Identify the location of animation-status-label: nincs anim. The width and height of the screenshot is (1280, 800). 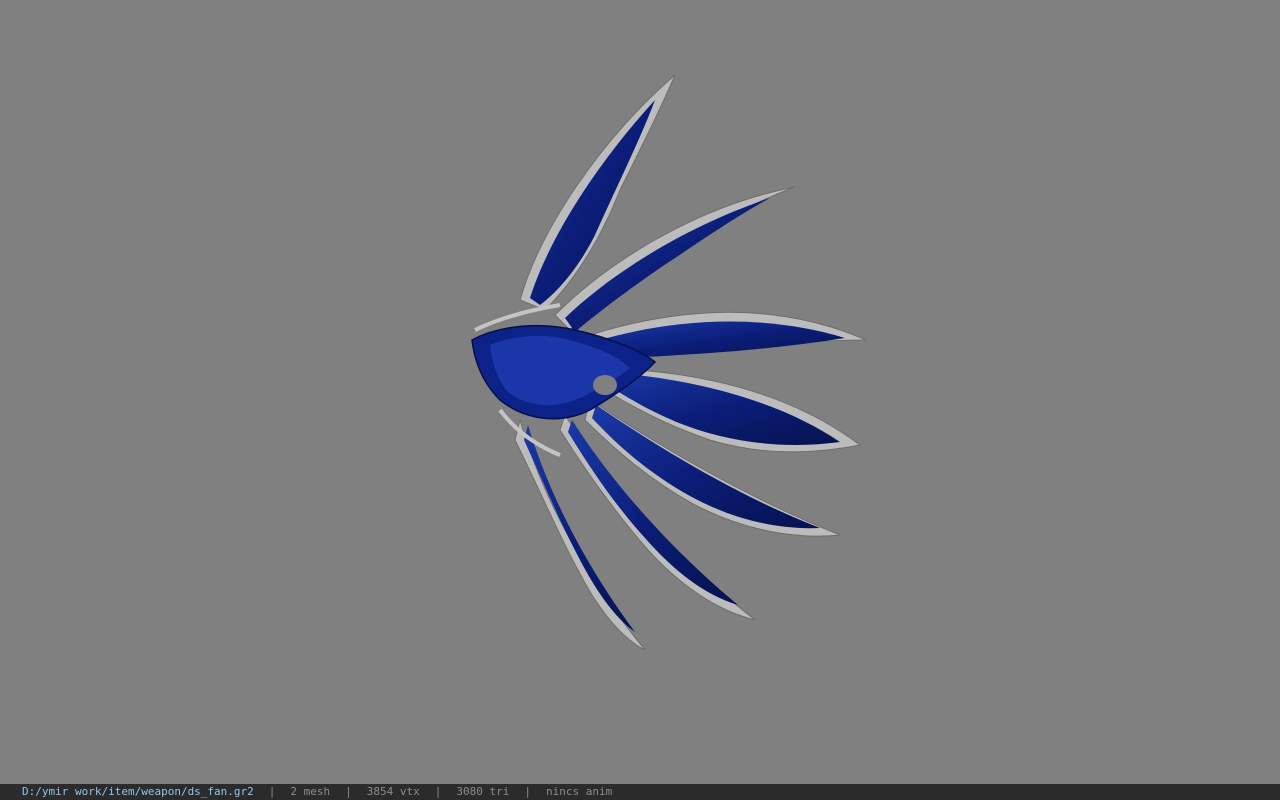
(579, 791).